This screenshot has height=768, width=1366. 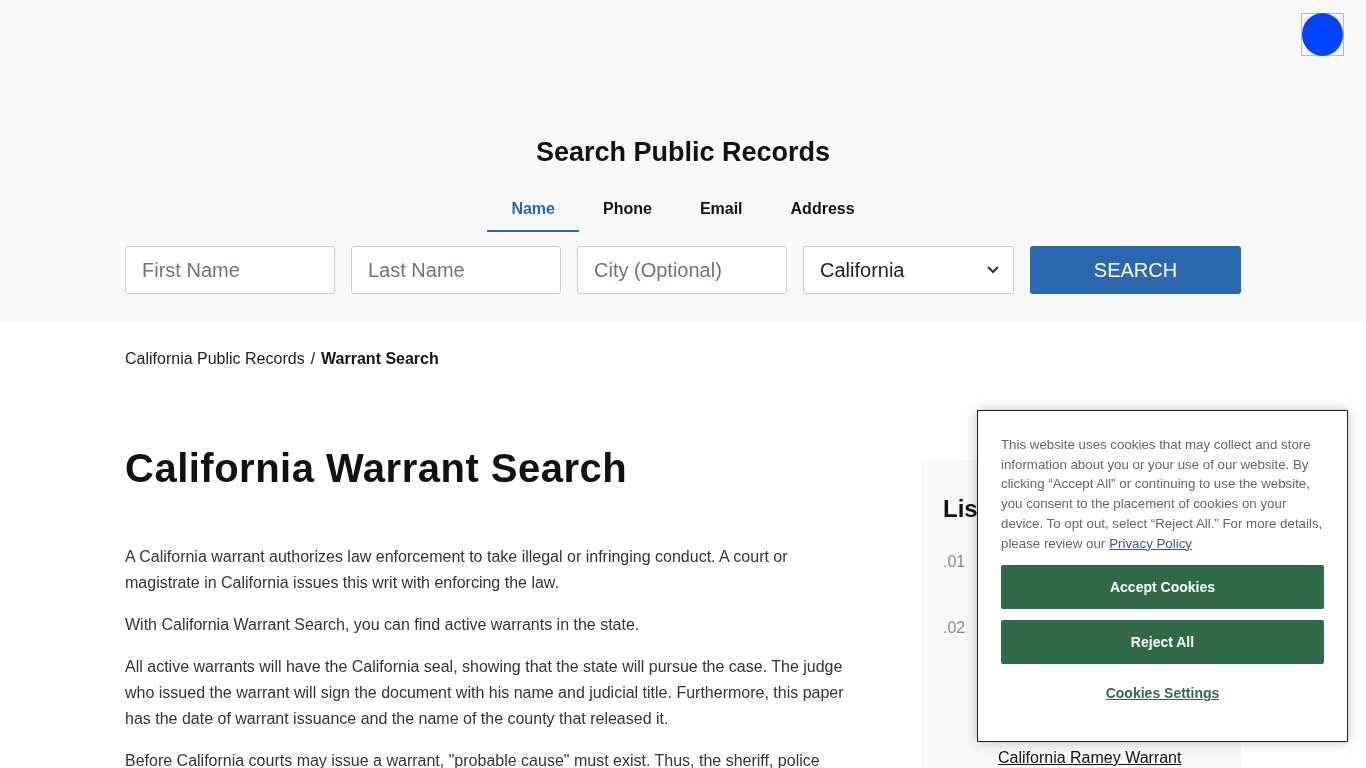 What do you see at coordinates (1090, 758) in the screenshot?
I see `sidebar-link: California Ramey Warrant` at bounding box center [1090, 758].